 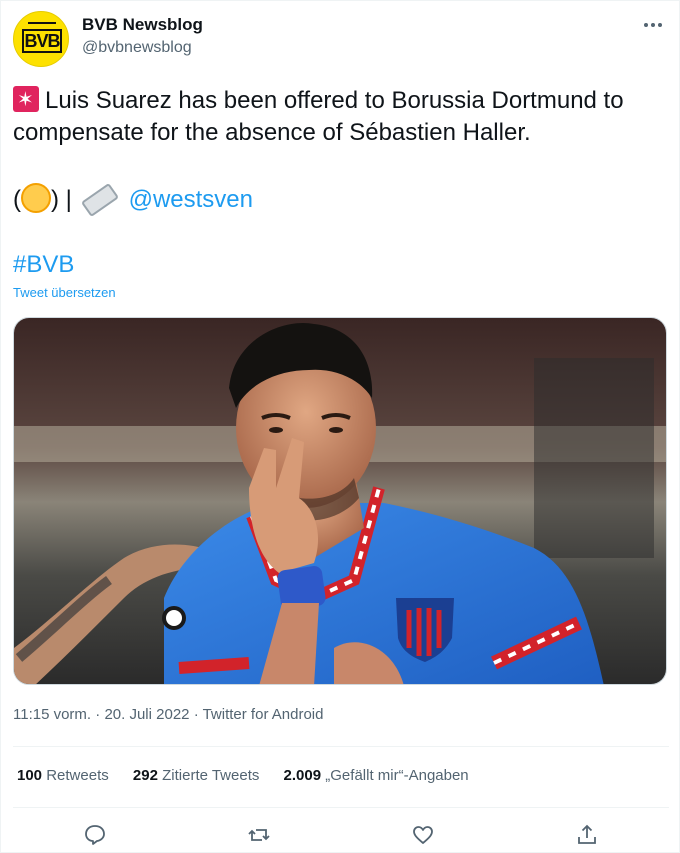 What do you see at coordinates (36, 198) in the screenshot?
I see `sun-emoji-icon` at bounding box center [36, 198].